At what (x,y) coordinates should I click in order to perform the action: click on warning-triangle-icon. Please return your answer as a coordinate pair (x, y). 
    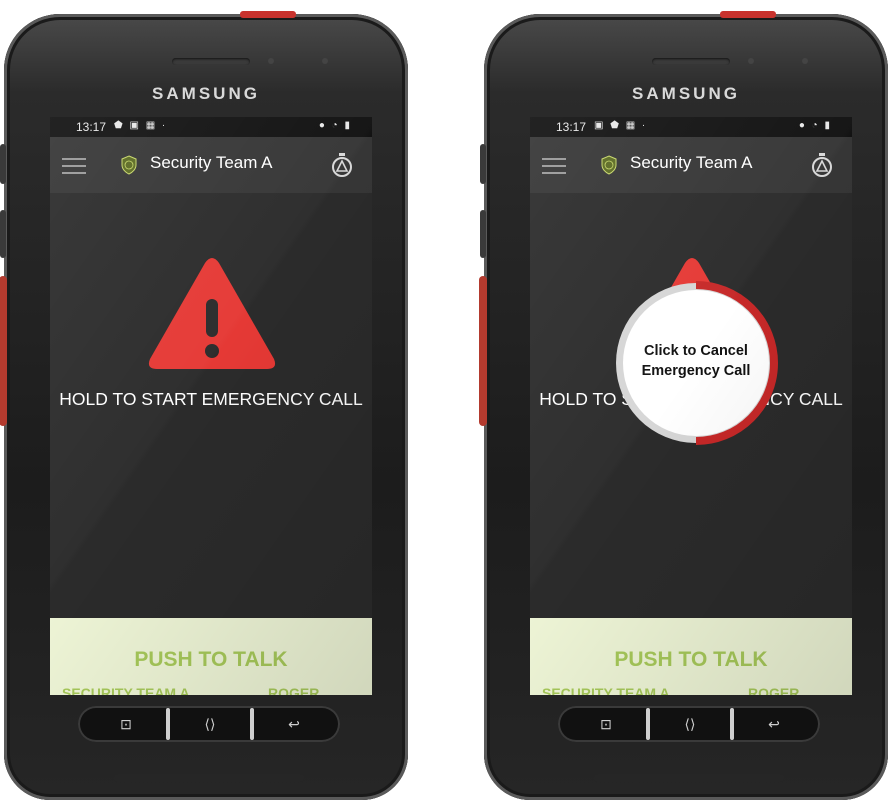
    Looking at the image, I should click on (212, 314).